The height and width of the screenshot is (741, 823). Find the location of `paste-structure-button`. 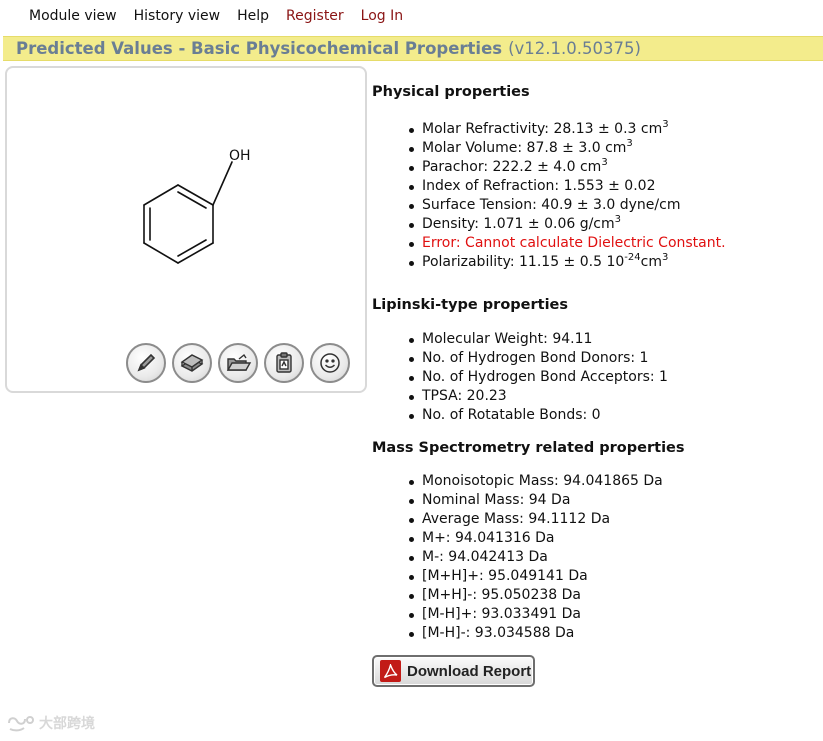

paste-structure-button is located at coordinates (284, 363).